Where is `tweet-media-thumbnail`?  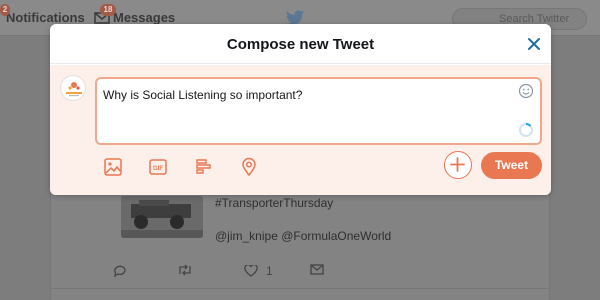
tweet-media-thumbnail is located at coordinates (162, 217).